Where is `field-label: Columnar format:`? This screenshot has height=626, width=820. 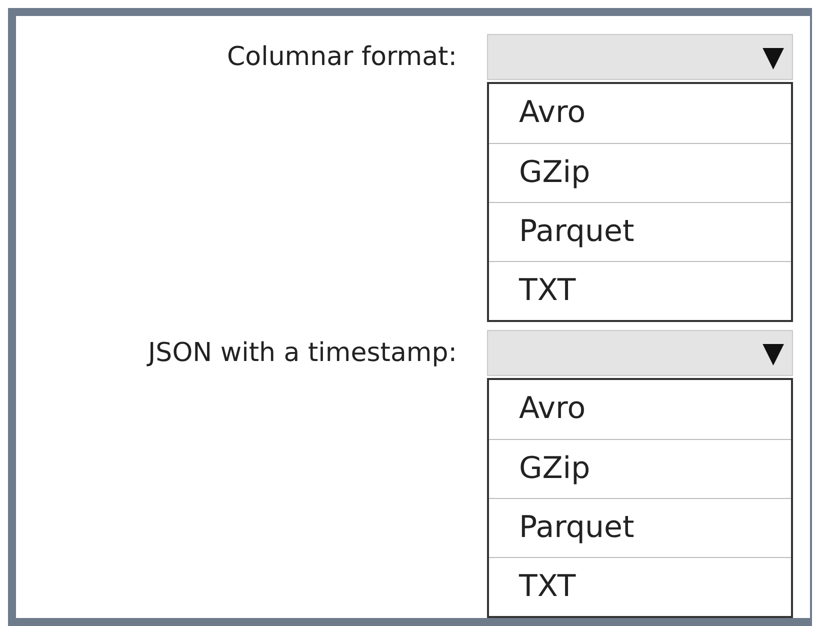 field-label: Columnar format: is located at coordinates (342, 57).